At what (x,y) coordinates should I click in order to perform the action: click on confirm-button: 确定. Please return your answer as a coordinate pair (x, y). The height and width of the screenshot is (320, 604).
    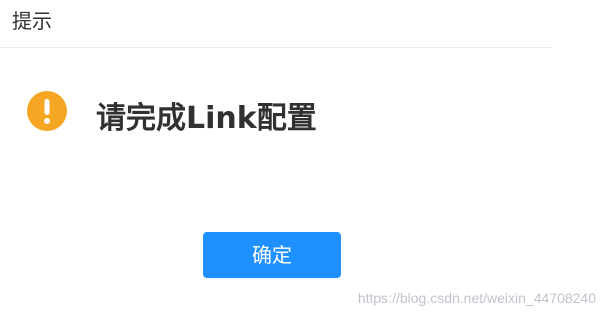
    Looking at the image, I should click on (272, 255).